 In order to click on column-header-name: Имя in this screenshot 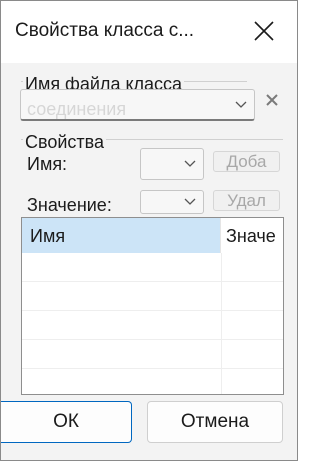, I will do `click(121, 235)`.